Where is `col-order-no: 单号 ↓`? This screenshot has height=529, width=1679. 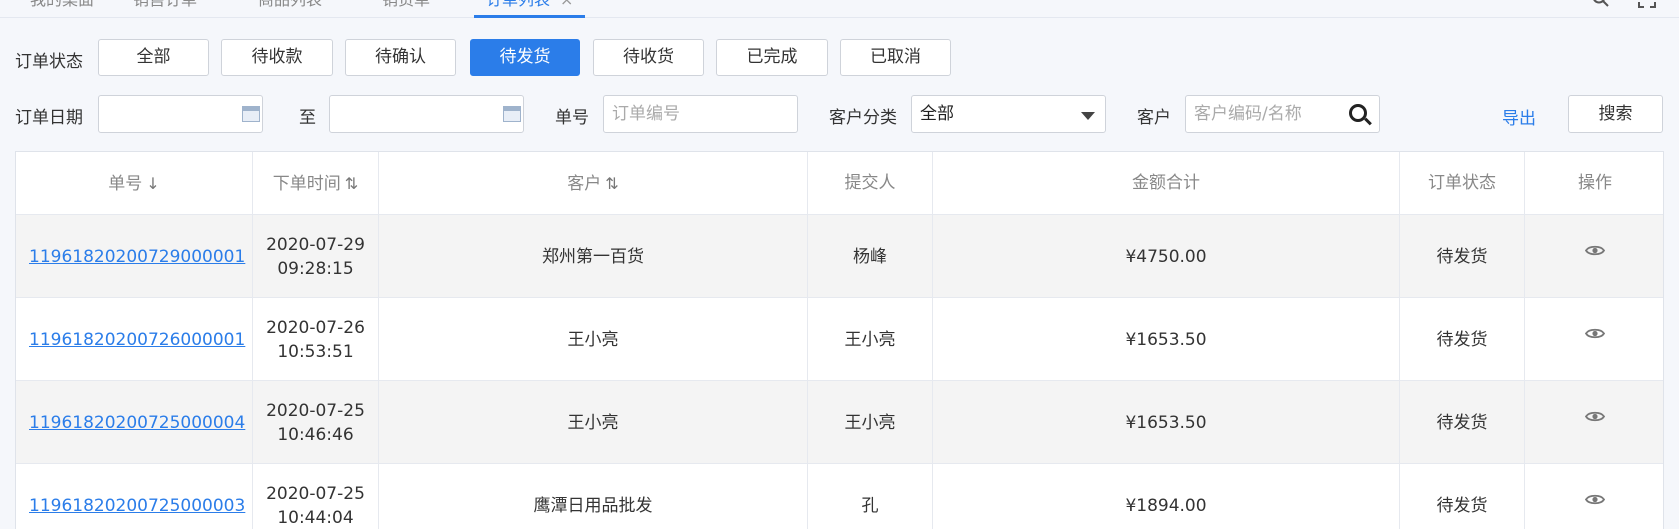
col-order-no: 单号 ↓ is located at coordinates (134, 183).